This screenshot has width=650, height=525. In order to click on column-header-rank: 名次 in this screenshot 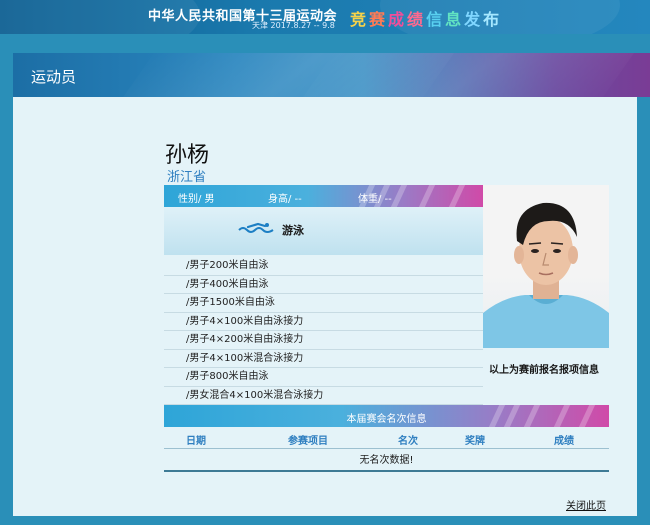, I will do `click(408, 441)`.